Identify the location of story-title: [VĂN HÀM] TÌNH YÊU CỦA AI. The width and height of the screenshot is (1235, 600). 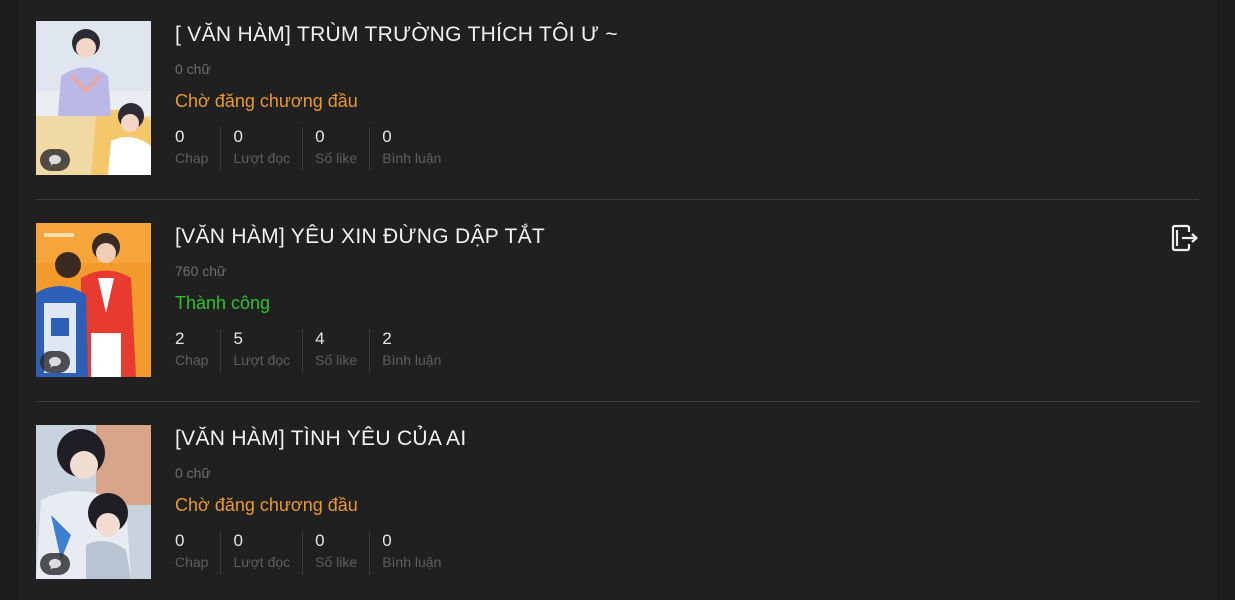
(320, 439).